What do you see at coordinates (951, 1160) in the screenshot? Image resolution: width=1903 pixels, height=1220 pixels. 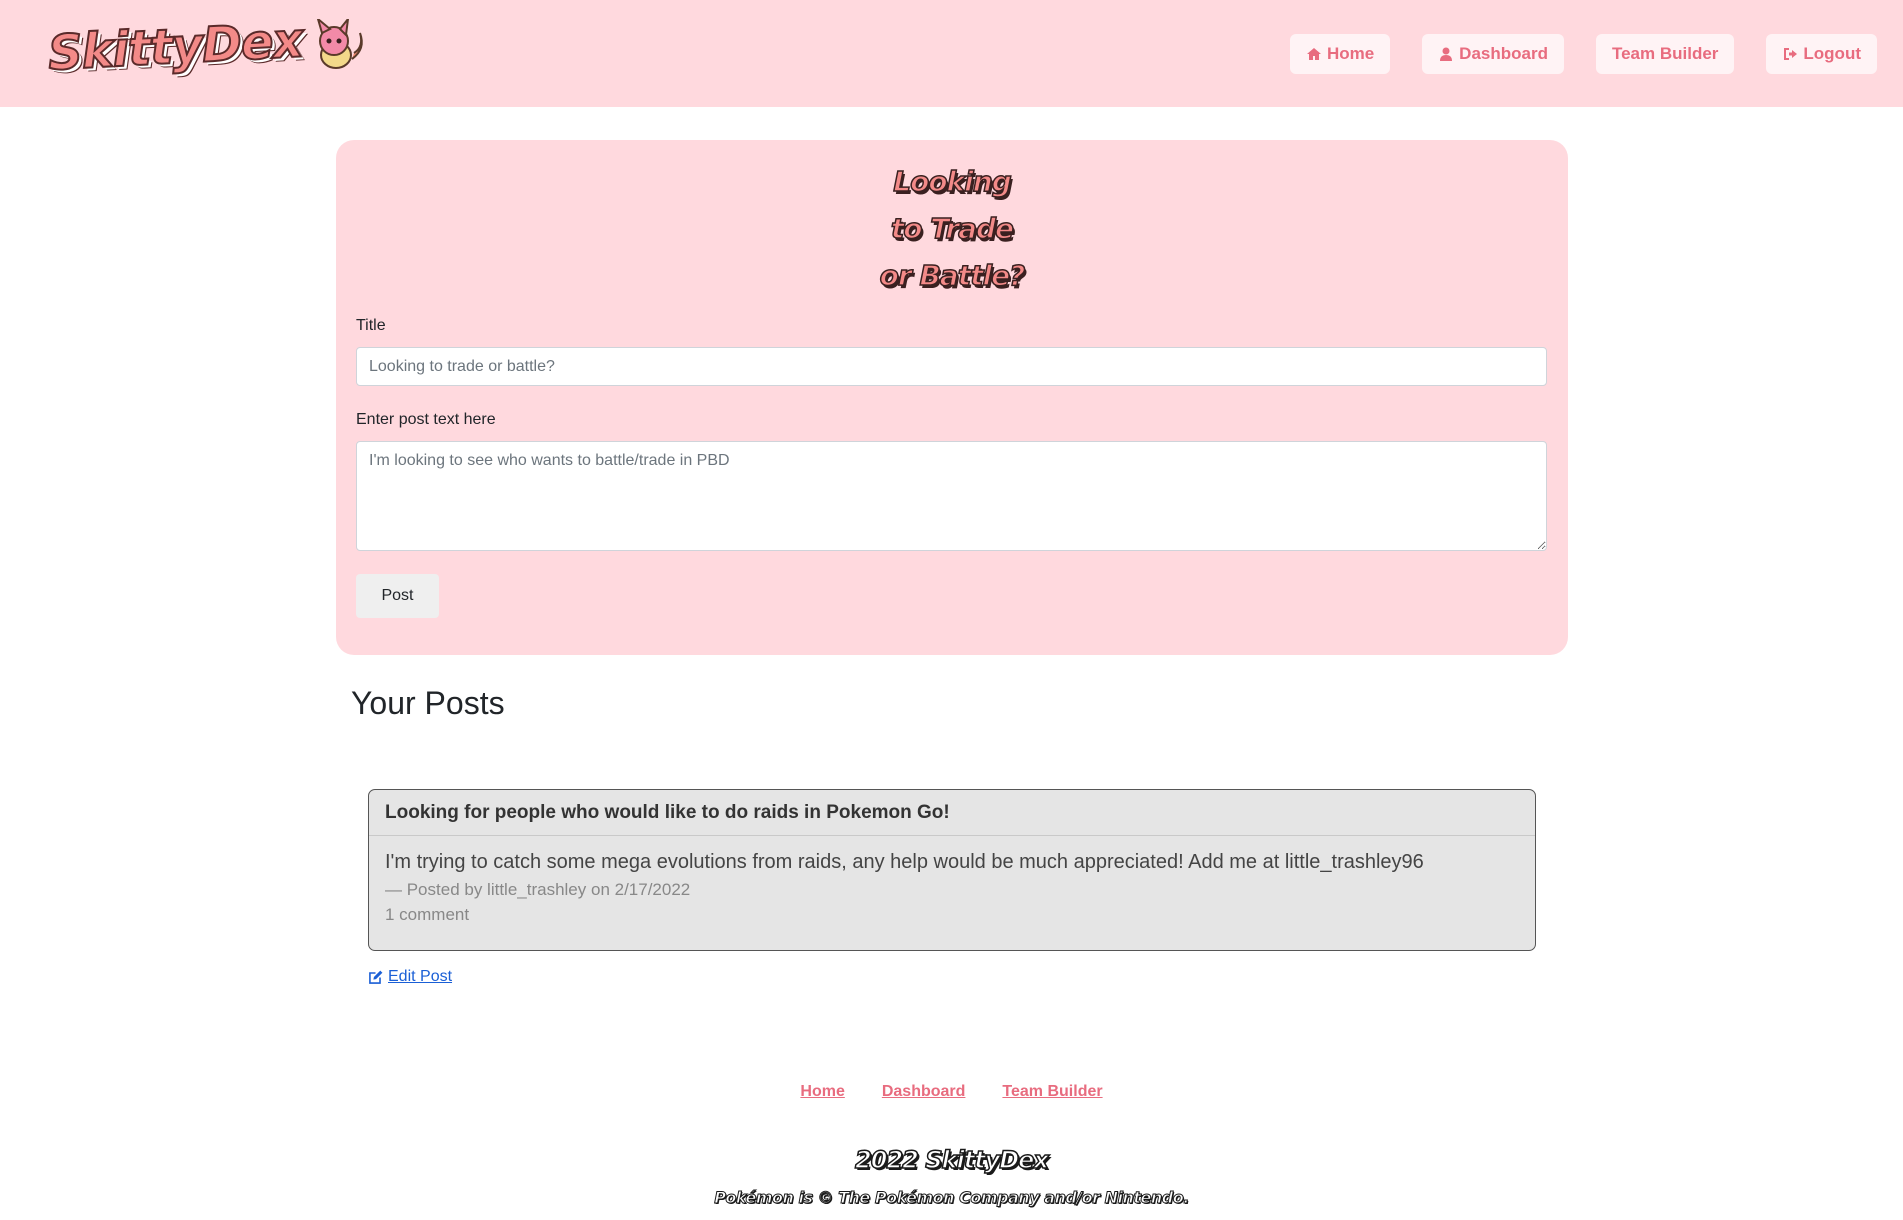 I see `copyright-text: 2022 SkittyDex` at bounding box center [951, 1160].